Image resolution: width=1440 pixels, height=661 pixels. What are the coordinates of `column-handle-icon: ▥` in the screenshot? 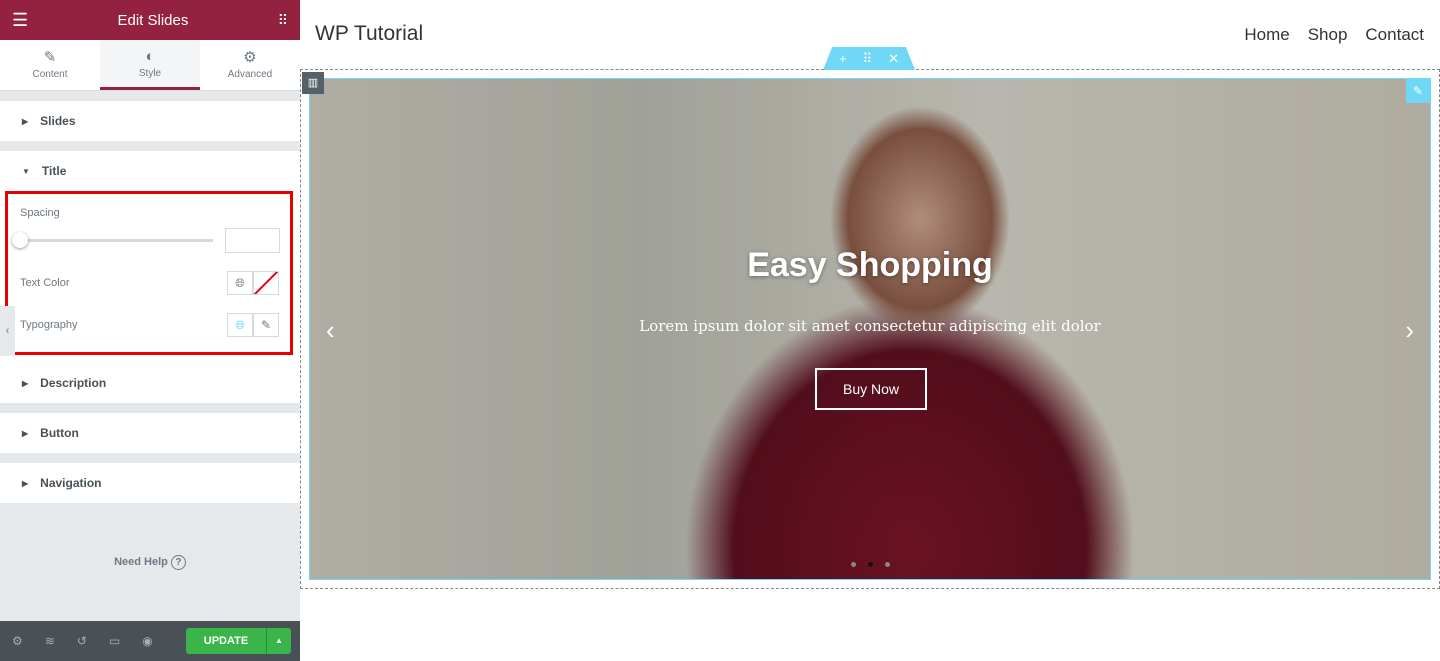 It's located at (313, 83).